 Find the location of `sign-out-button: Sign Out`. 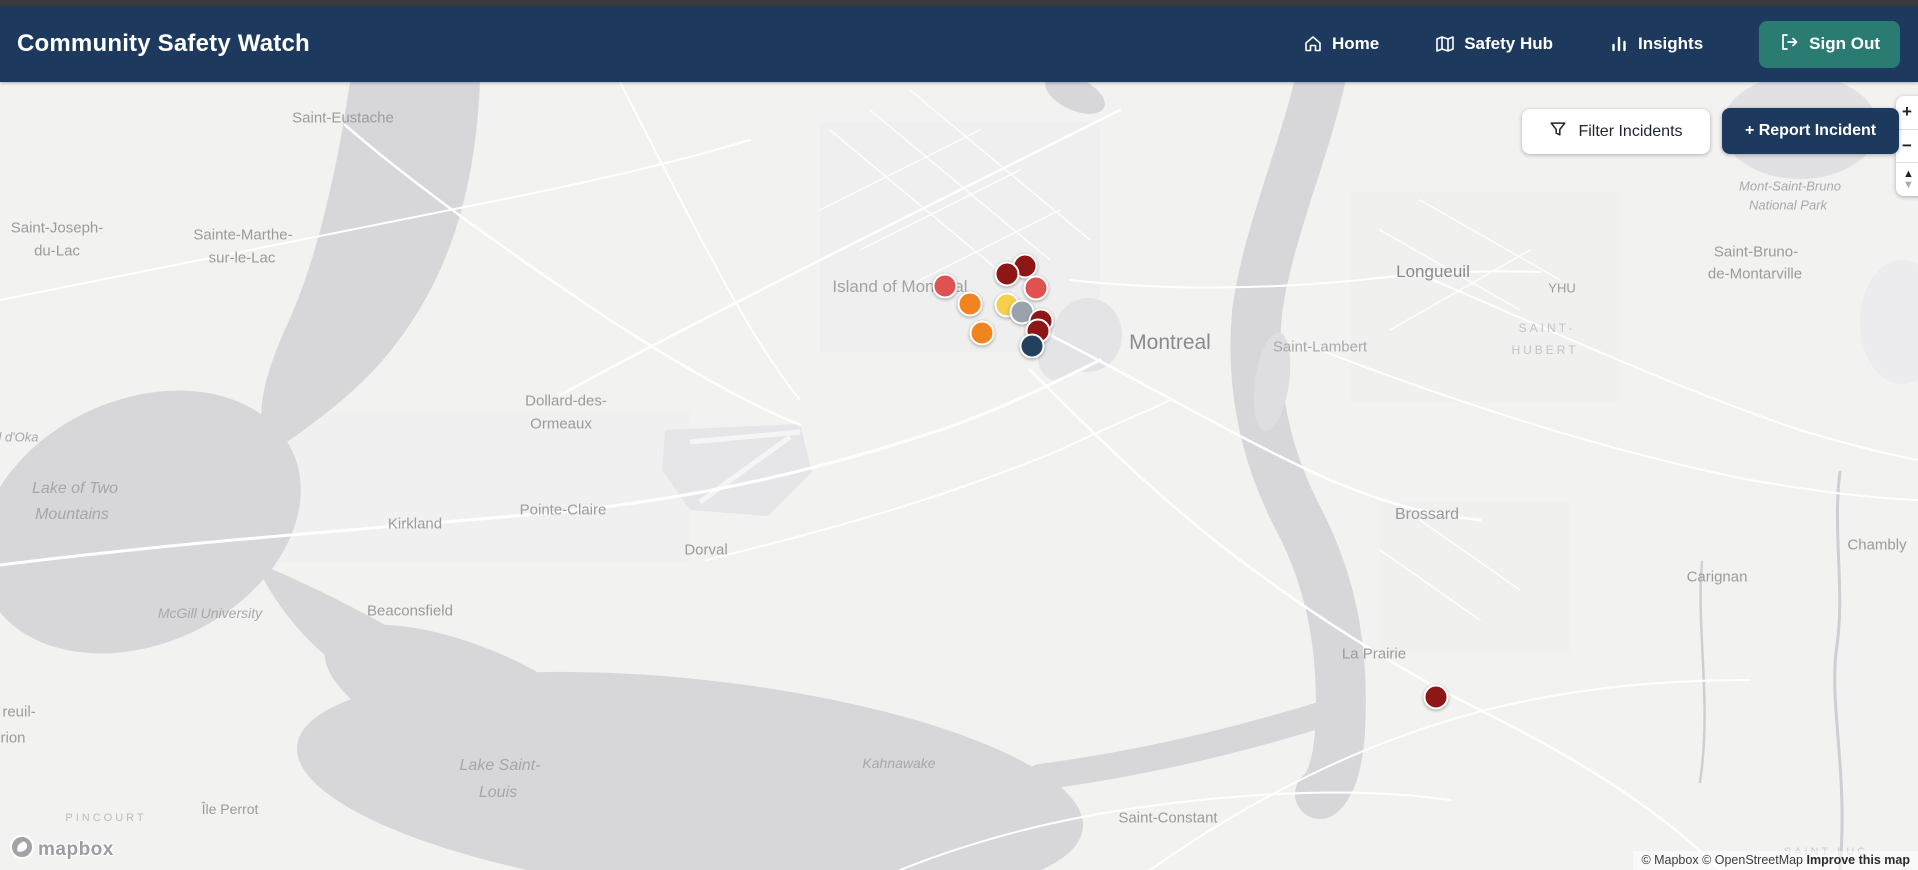

sign-out-button: Sign Out is located at coordinates (1829, 44).